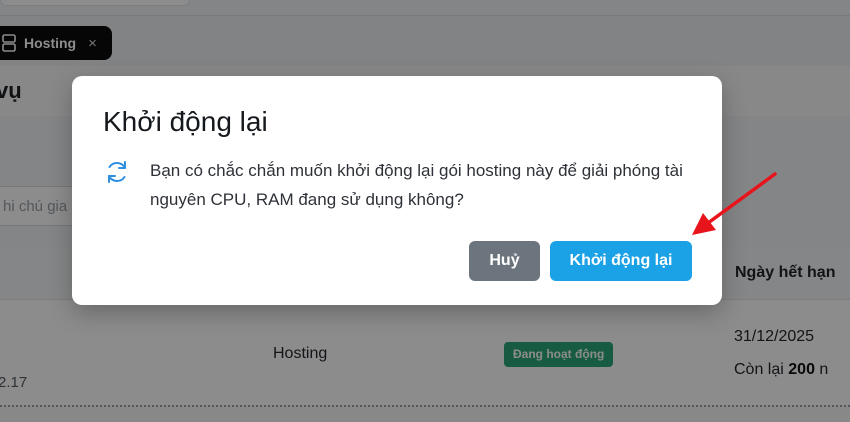 This screenshot has width=850, height=422. What do you see at coordinates (734, 203) in the screenshot?
I see `red-arrow-icon` at bounding box center [734, 203].